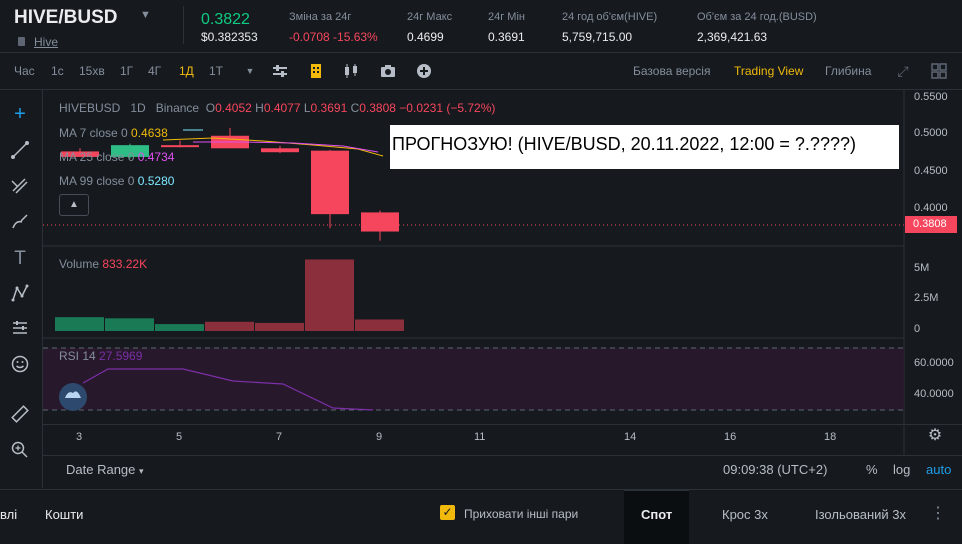 The image size is (962, 544). I want to click on settings-sliders-icon, so click(280, 71).